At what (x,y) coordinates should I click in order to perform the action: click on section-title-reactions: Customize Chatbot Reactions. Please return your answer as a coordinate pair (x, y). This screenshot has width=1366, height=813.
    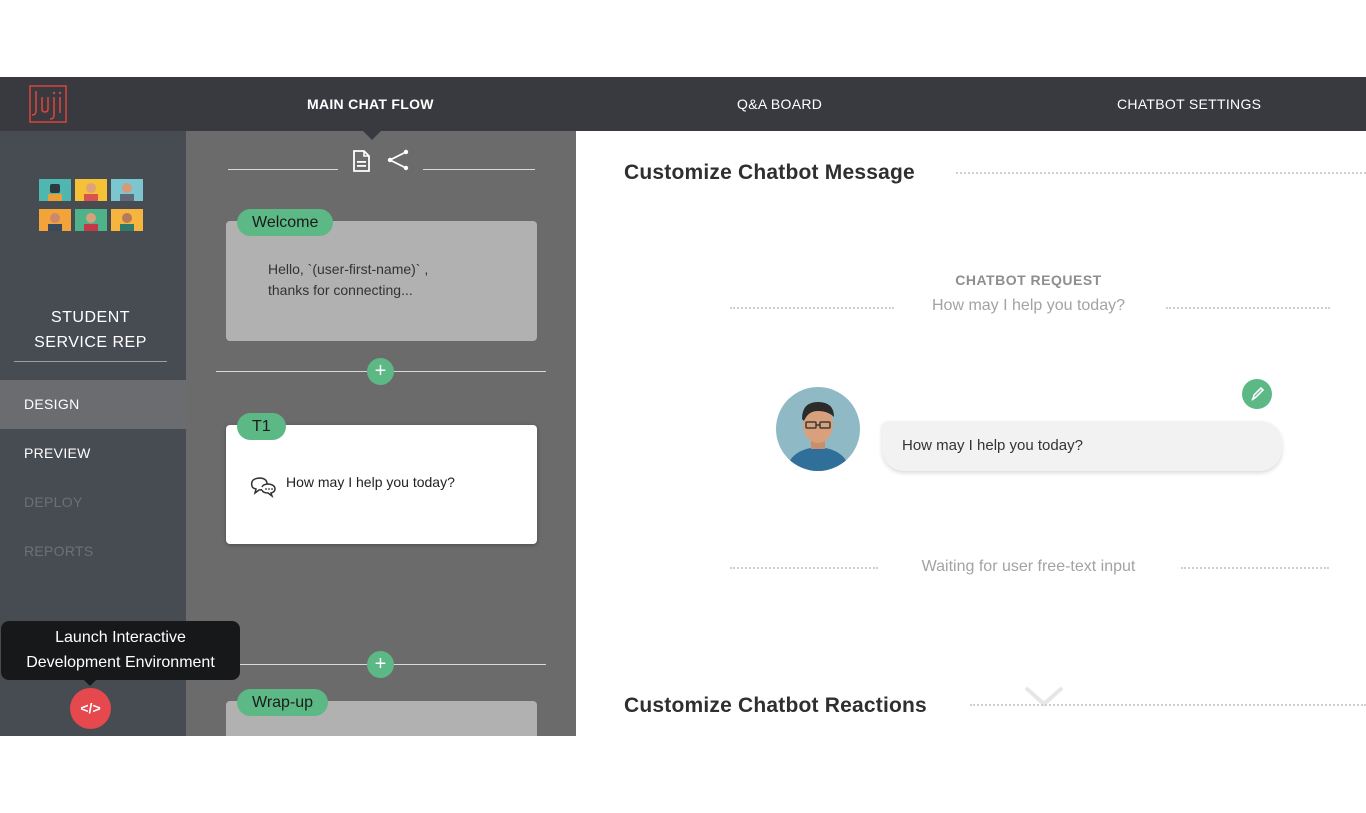
    Looking at the image, I should click on (775, 705).